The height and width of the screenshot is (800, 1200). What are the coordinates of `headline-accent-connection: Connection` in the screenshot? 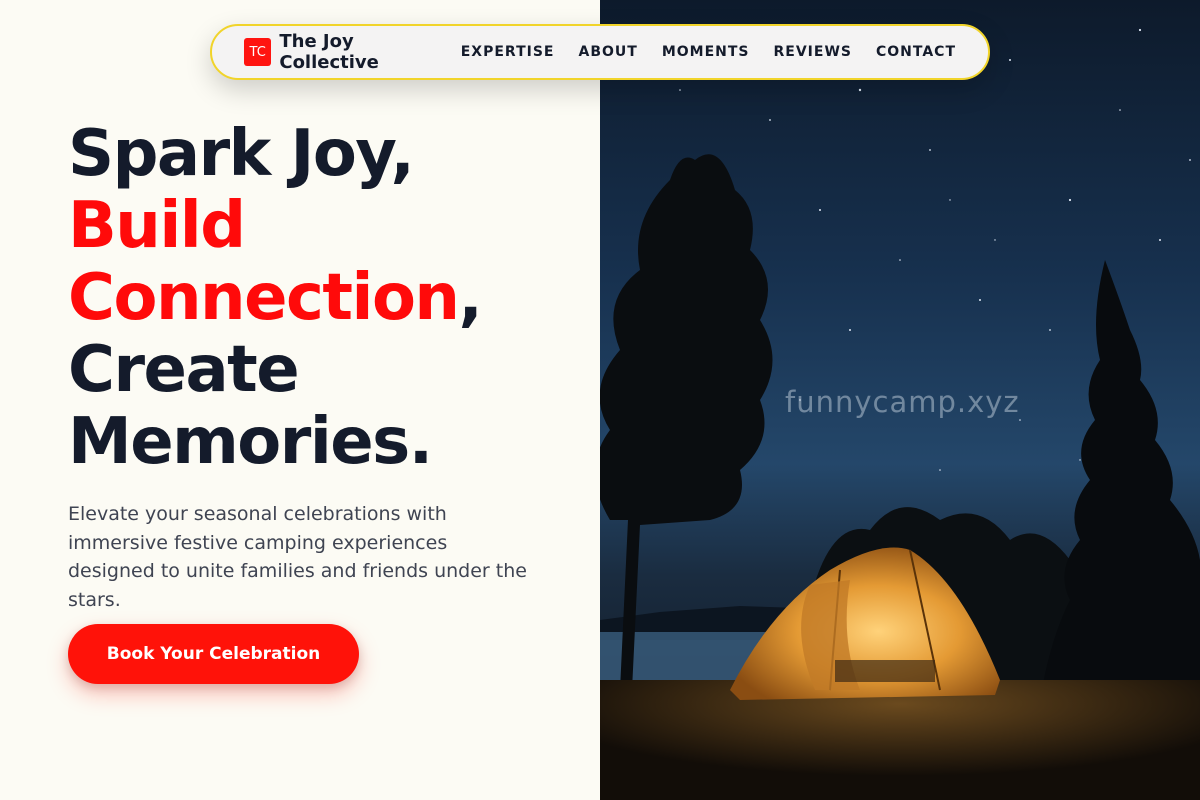 It's located at (264, 298).